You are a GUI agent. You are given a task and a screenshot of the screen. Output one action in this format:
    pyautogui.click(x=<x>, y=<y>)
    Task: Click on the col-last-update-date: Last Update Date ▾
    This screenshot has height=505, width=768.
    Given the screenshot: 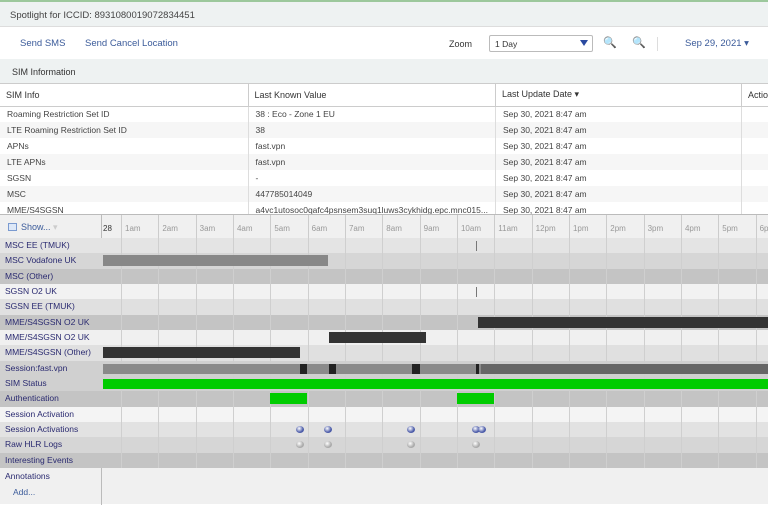 What is the action you would take?
    pyautogui.click(x=618, y=95)
    